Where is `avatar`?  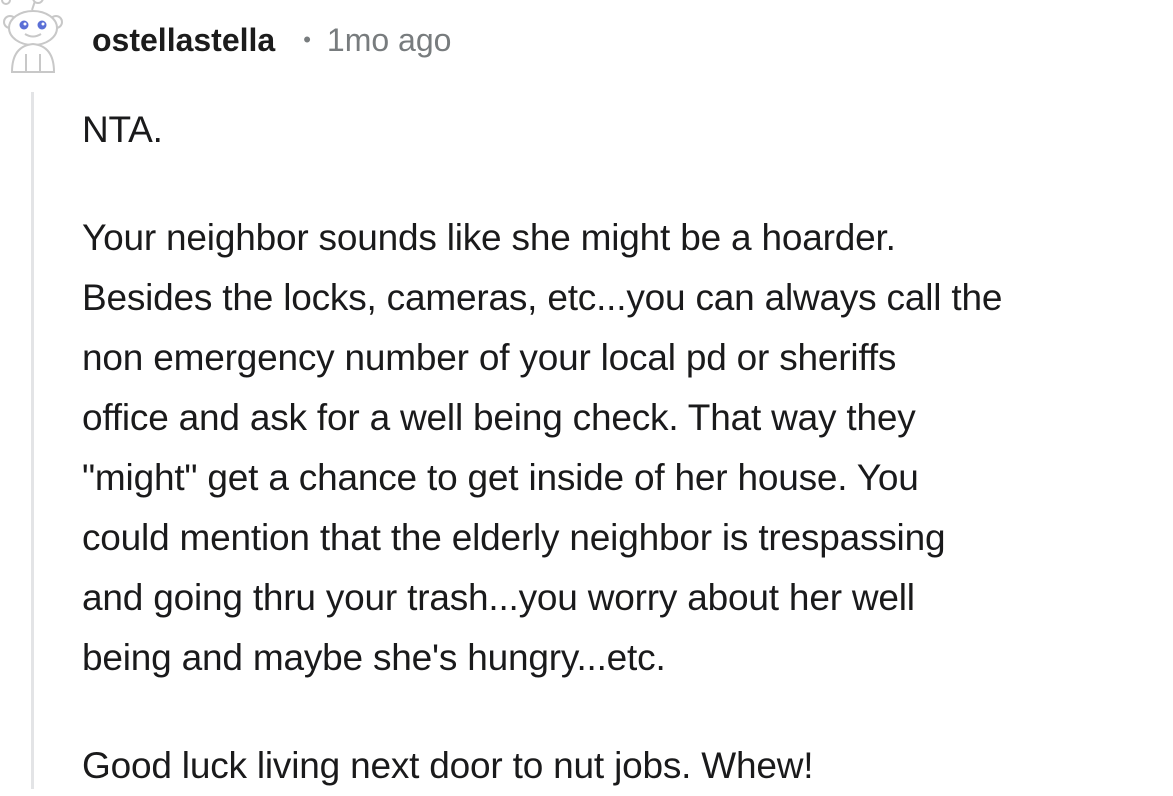 avatar is located at coordinates (34, 37).